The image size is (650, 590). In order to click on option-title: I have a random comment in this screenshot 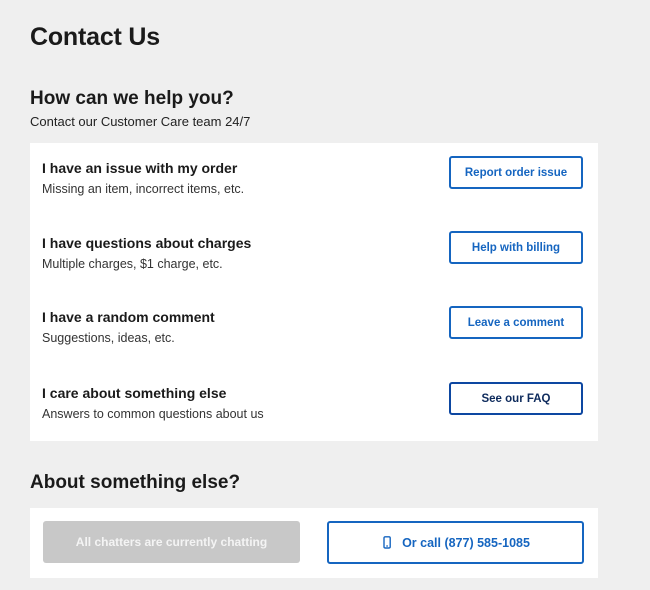, I will do `click(128, 317)`.